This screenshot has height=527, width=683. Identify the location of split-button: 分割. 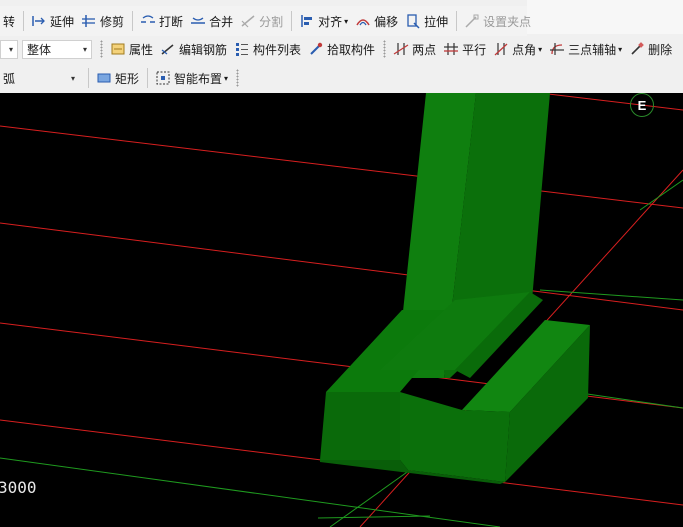
(261, 21).